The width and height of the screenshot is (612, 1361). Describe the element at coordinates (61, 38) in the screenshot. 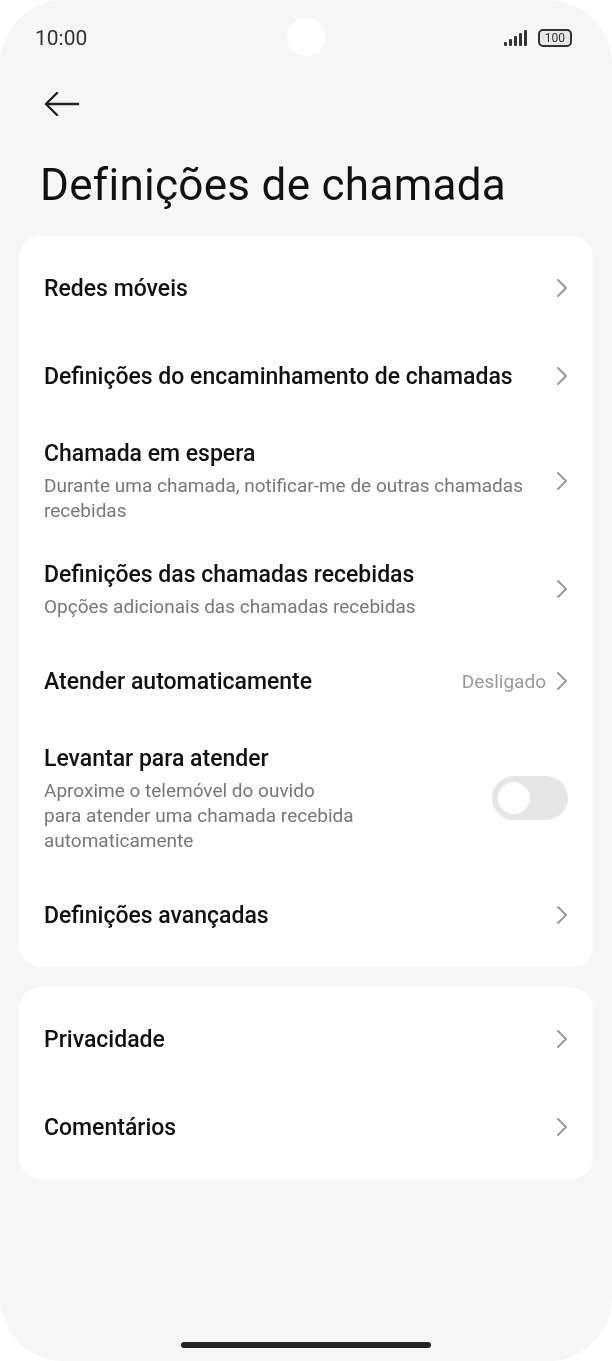

I see `status-time: 10:00` at that location.